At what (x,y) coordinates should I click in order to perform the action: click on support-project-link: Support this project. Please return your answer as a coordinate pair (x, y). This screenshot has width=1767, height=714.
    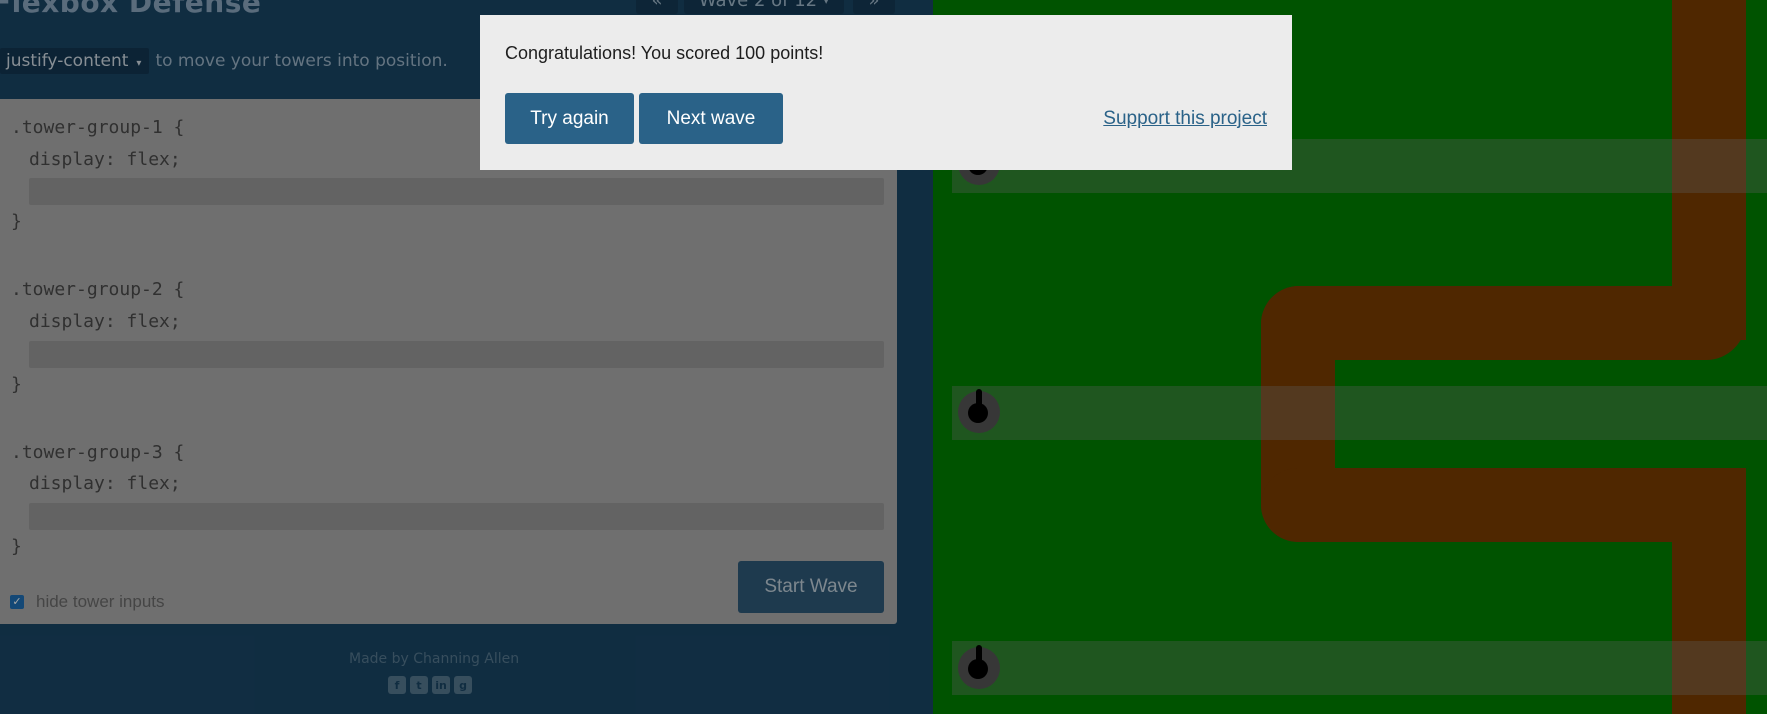
    Looking at the image, I should click on (1185, 119).